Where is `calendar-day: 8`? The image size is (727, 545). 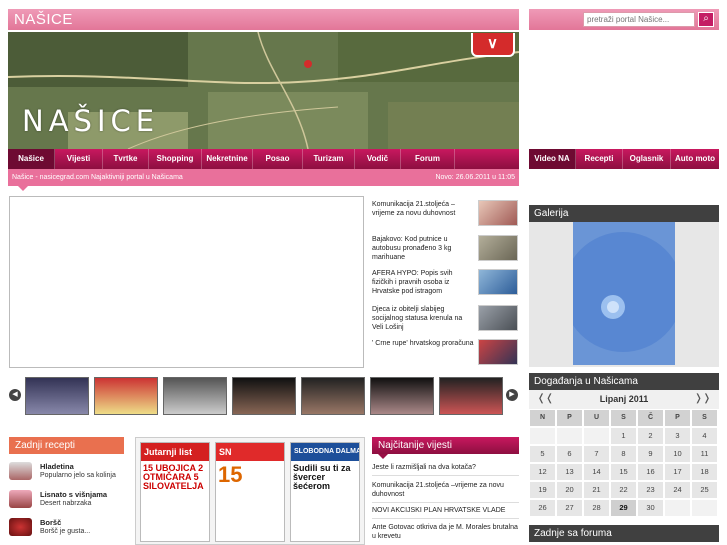
calendar-day: 8 is located at coordinates (623, 454).